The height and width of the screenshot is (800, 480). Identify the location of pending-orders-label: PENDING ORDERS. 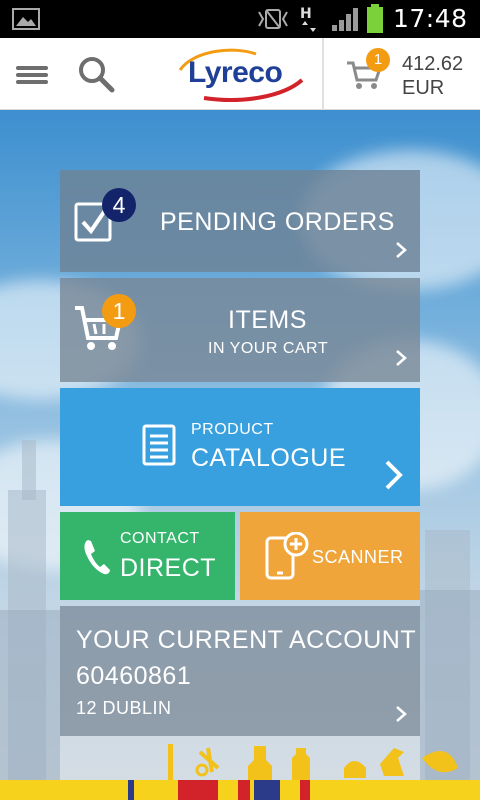
(277, 222).